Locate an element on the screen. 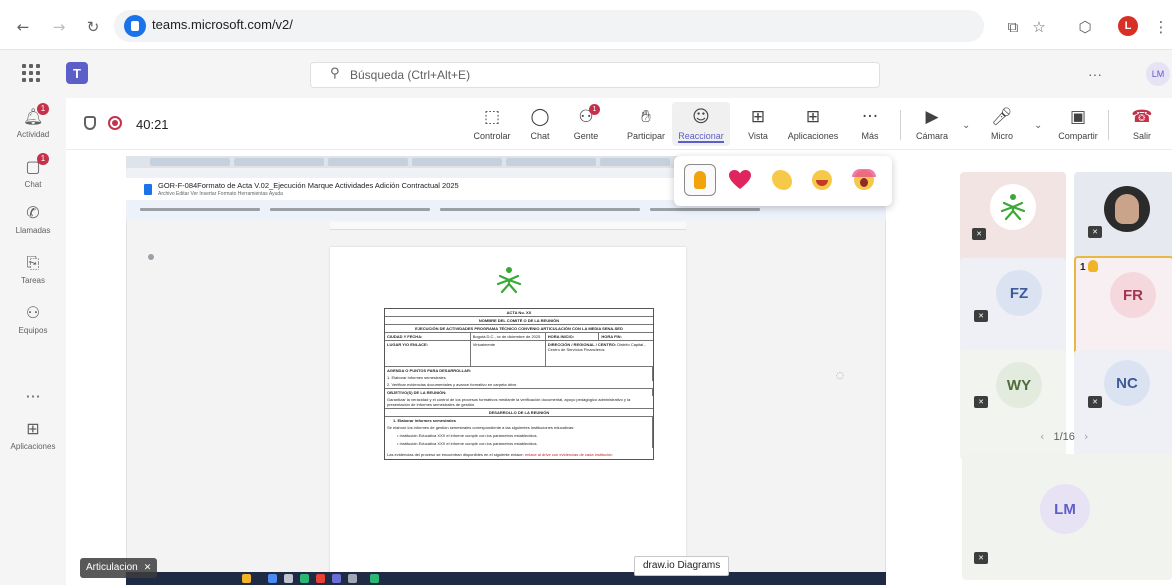 The image size is (1172, 585). rail-item-tareas: ⎘ Tareas is located at coordinates (33, 269).